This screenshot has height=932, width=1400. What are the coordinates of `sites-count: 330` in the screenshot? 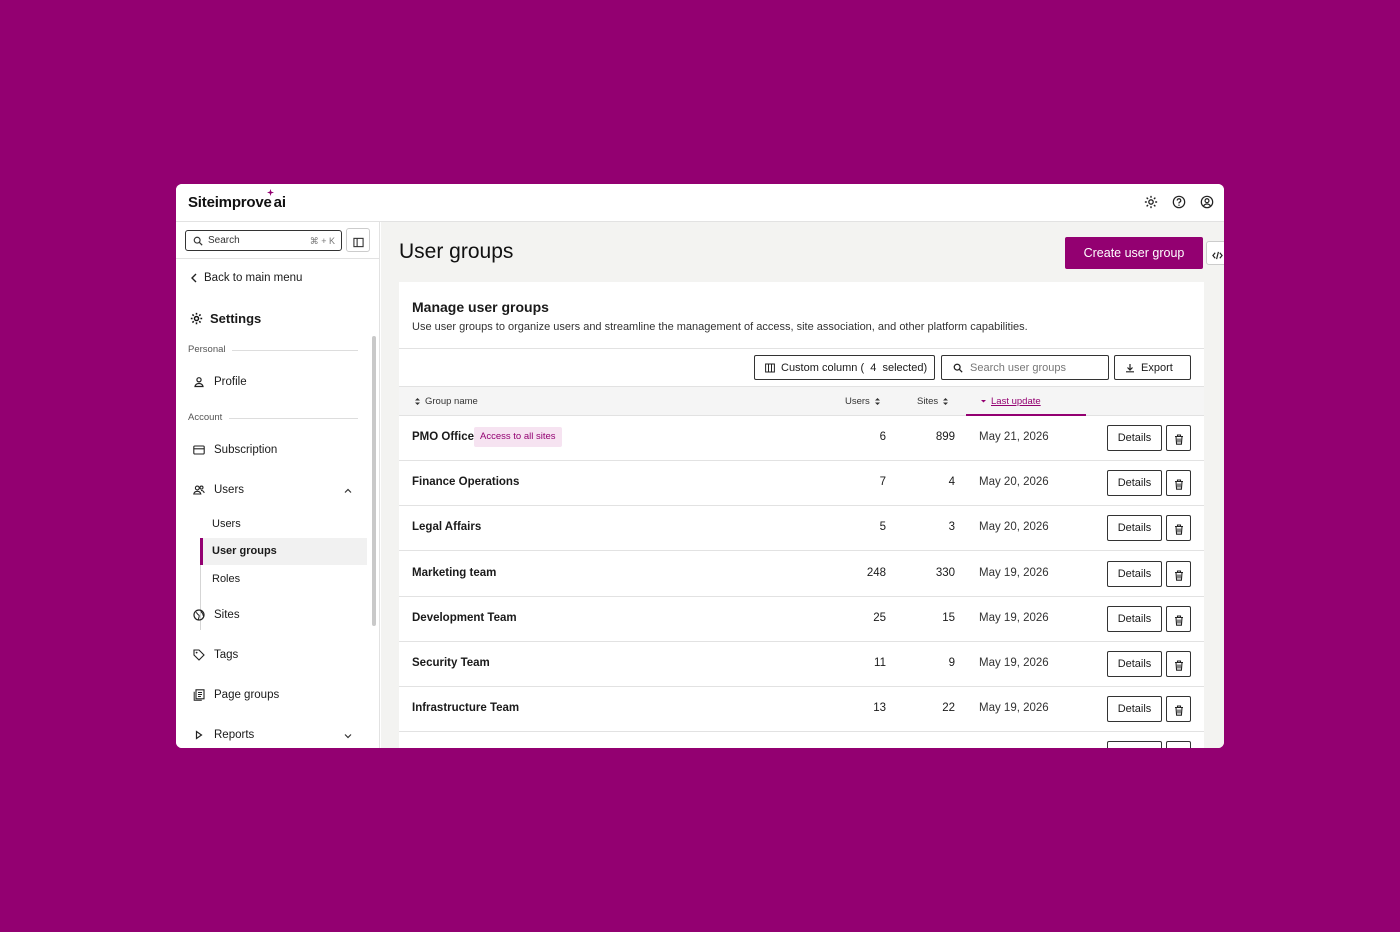 It's located at (945, 572).